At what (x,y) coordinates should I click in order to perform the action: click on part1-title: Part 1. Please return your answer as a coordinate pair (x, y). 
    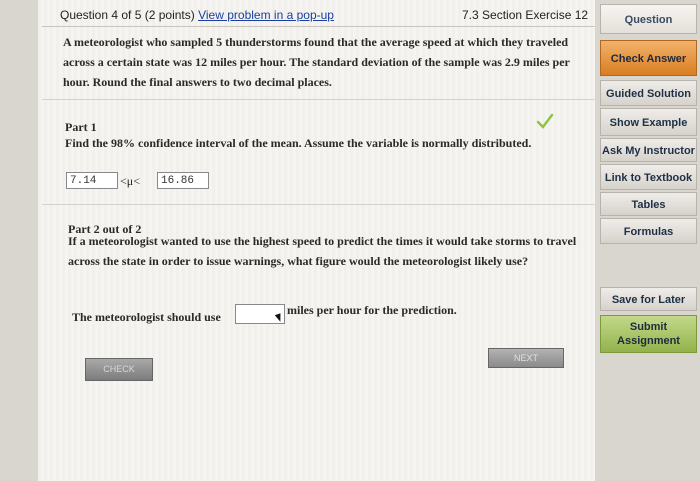
    Looking at the image, I should click on (81, 127).